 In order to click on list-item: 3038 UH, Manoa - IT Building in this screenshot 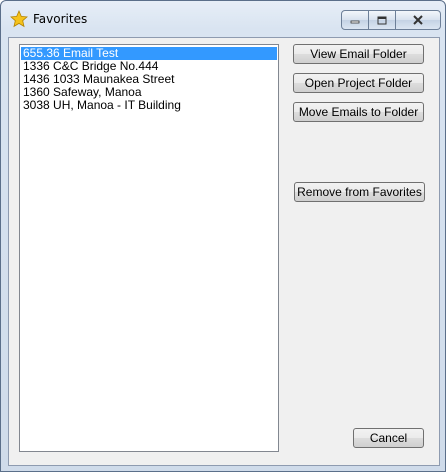, I will do `click(149, 105)`.